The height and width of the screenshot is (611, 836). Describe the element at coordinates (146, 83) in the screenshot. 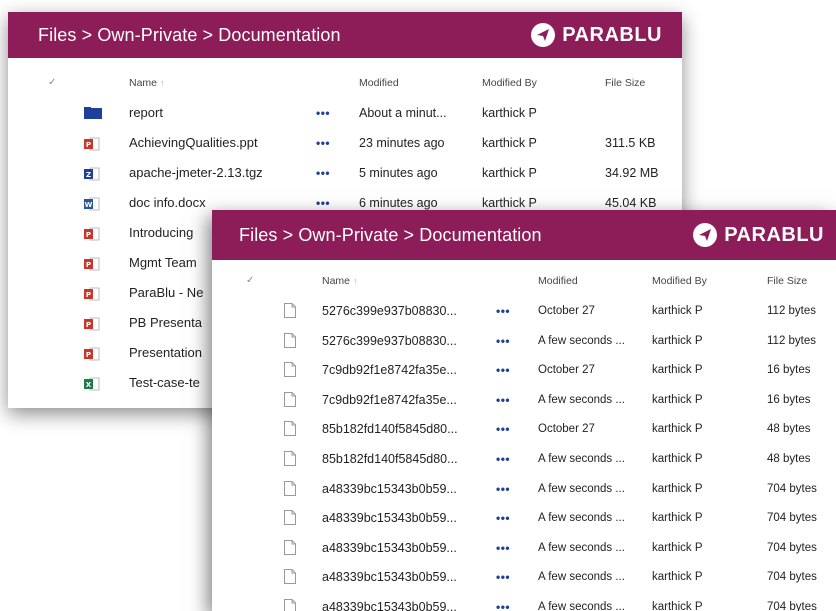

I see `back-col-name: Name ↑` at that location.